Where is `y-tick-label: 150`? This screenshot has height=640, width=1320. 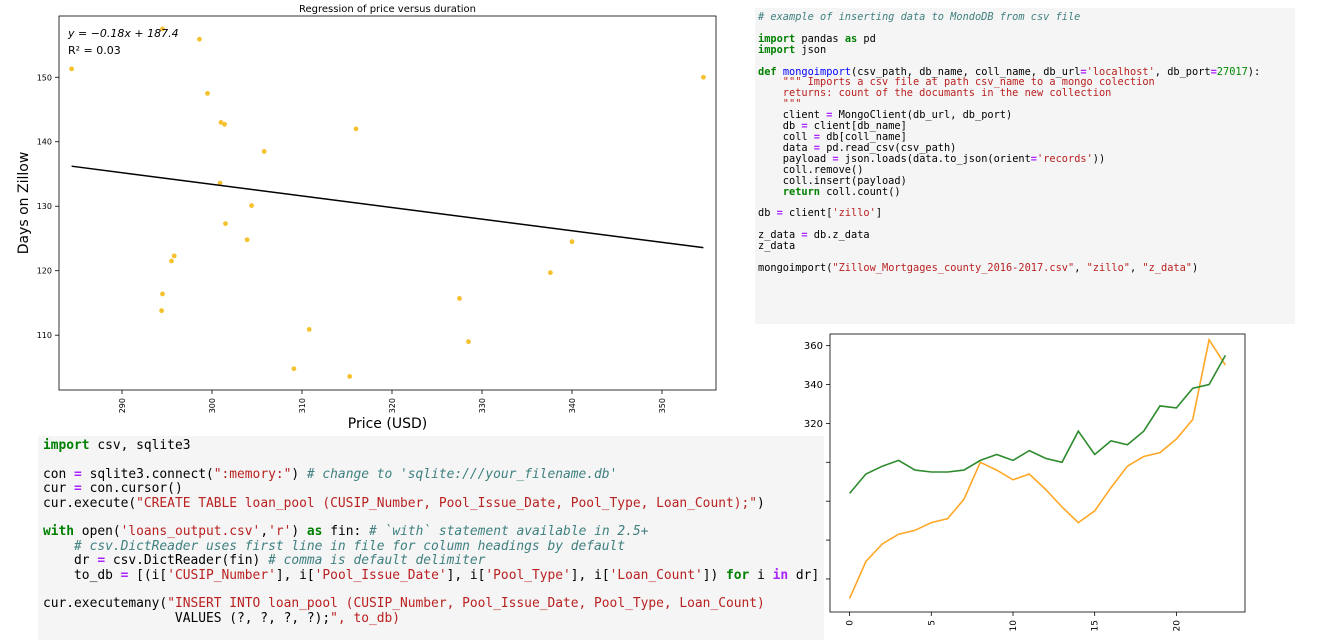 y-tick-label: 150 is located at coordinates (44, 77).